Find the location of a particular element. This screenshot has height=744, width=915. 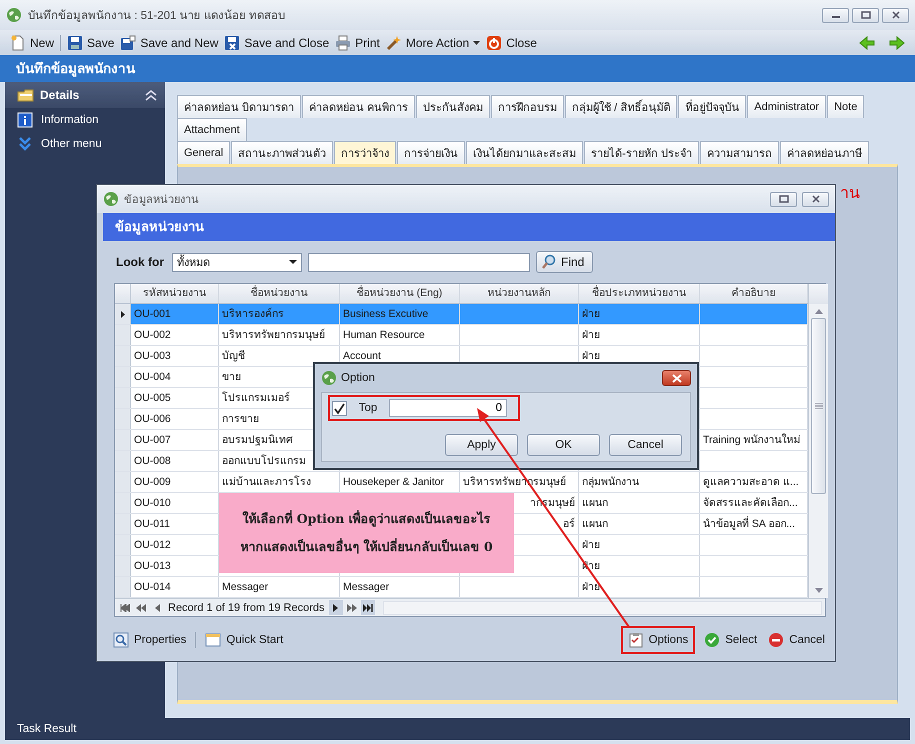

sidebar-item: Information is located at coordinates (85, 120).